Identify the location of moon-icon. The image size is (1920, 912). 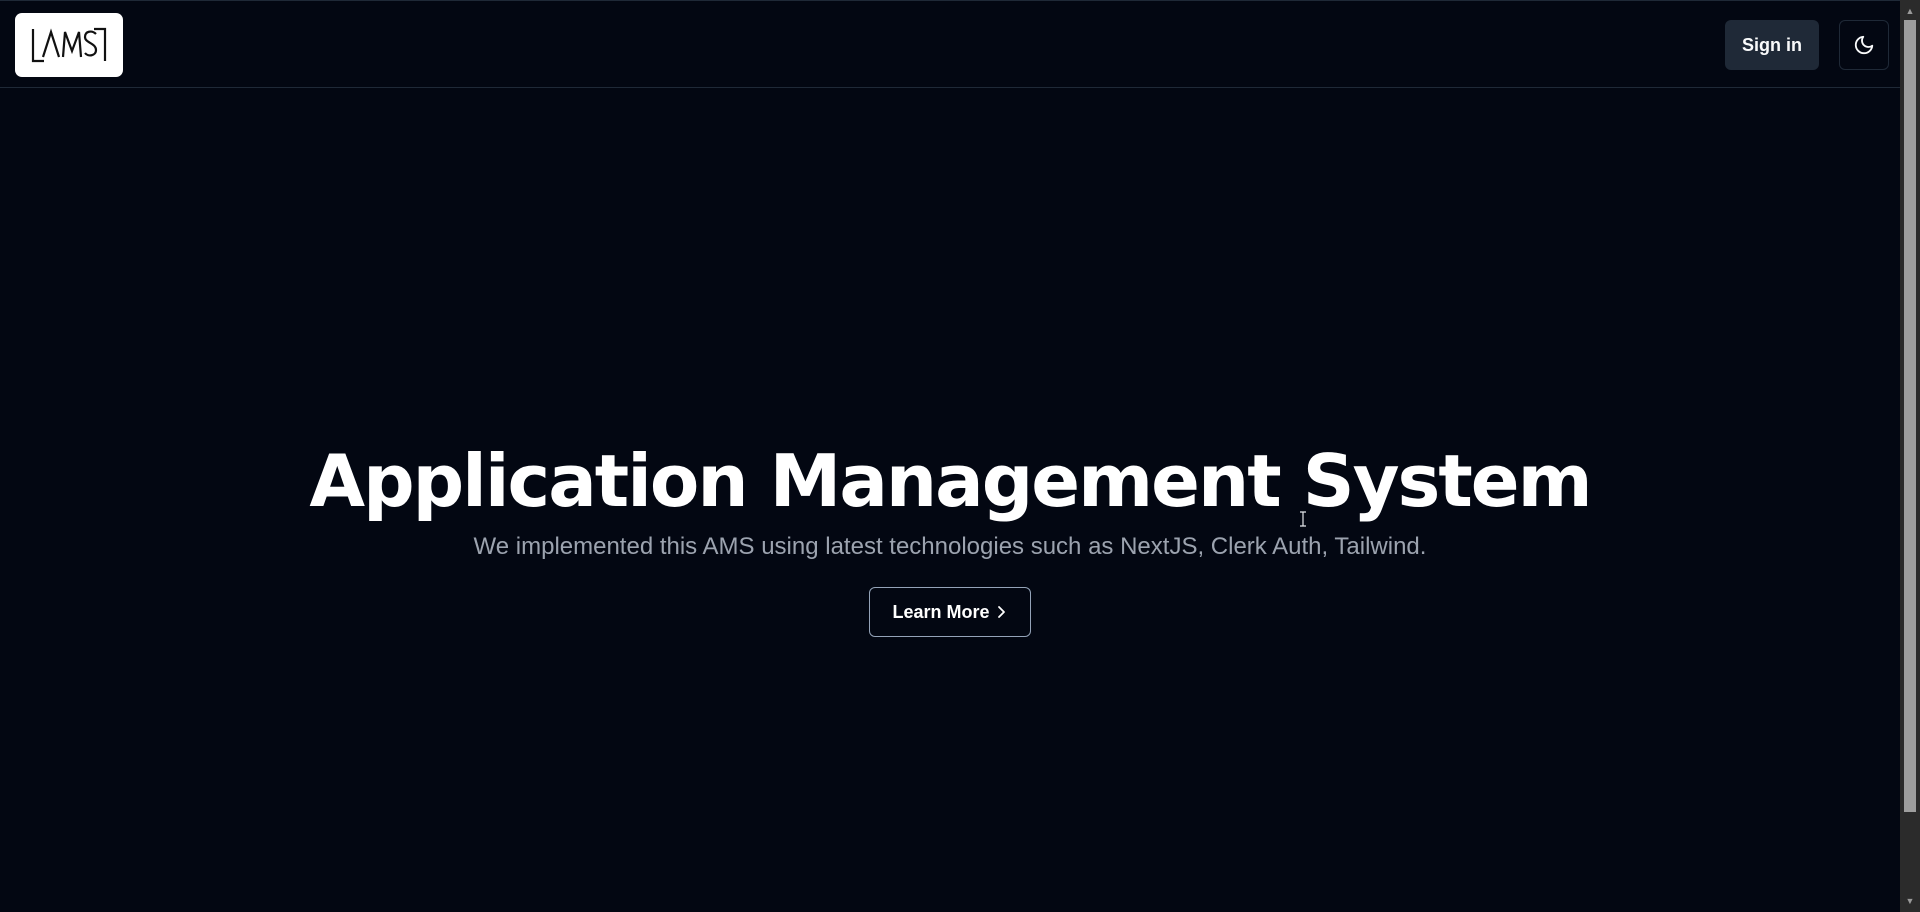
(1864, 45).